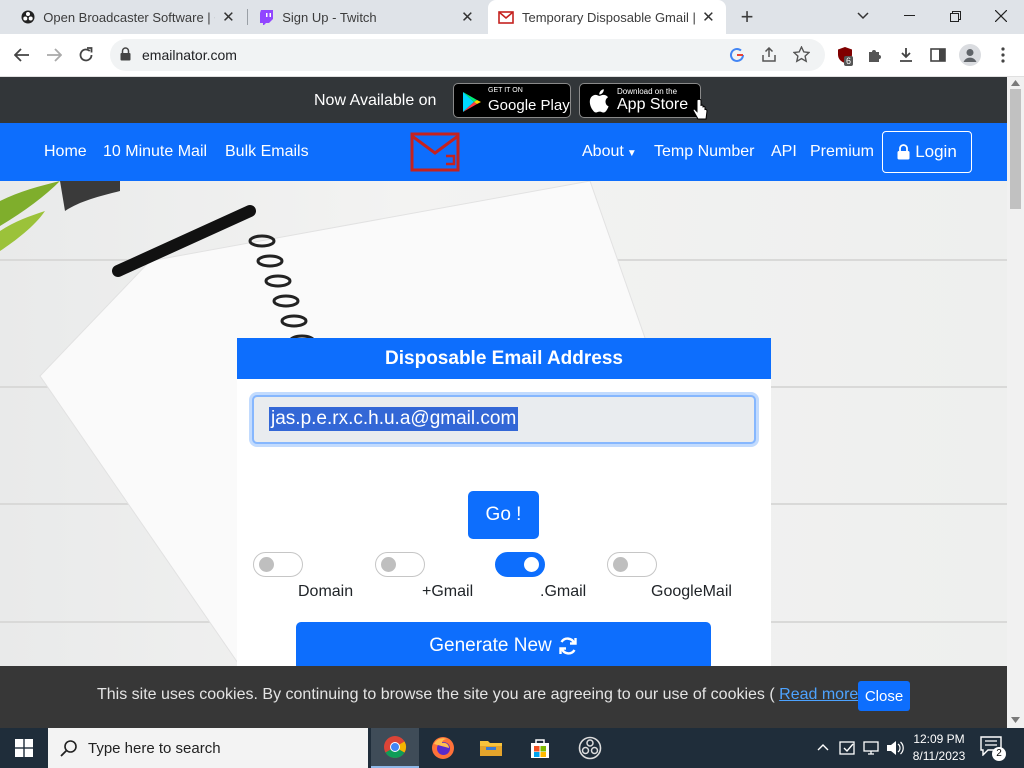  What do you see at coordinates (22, 55) in the screenshot?
I see `back-button` at bounding box center [22, 55].